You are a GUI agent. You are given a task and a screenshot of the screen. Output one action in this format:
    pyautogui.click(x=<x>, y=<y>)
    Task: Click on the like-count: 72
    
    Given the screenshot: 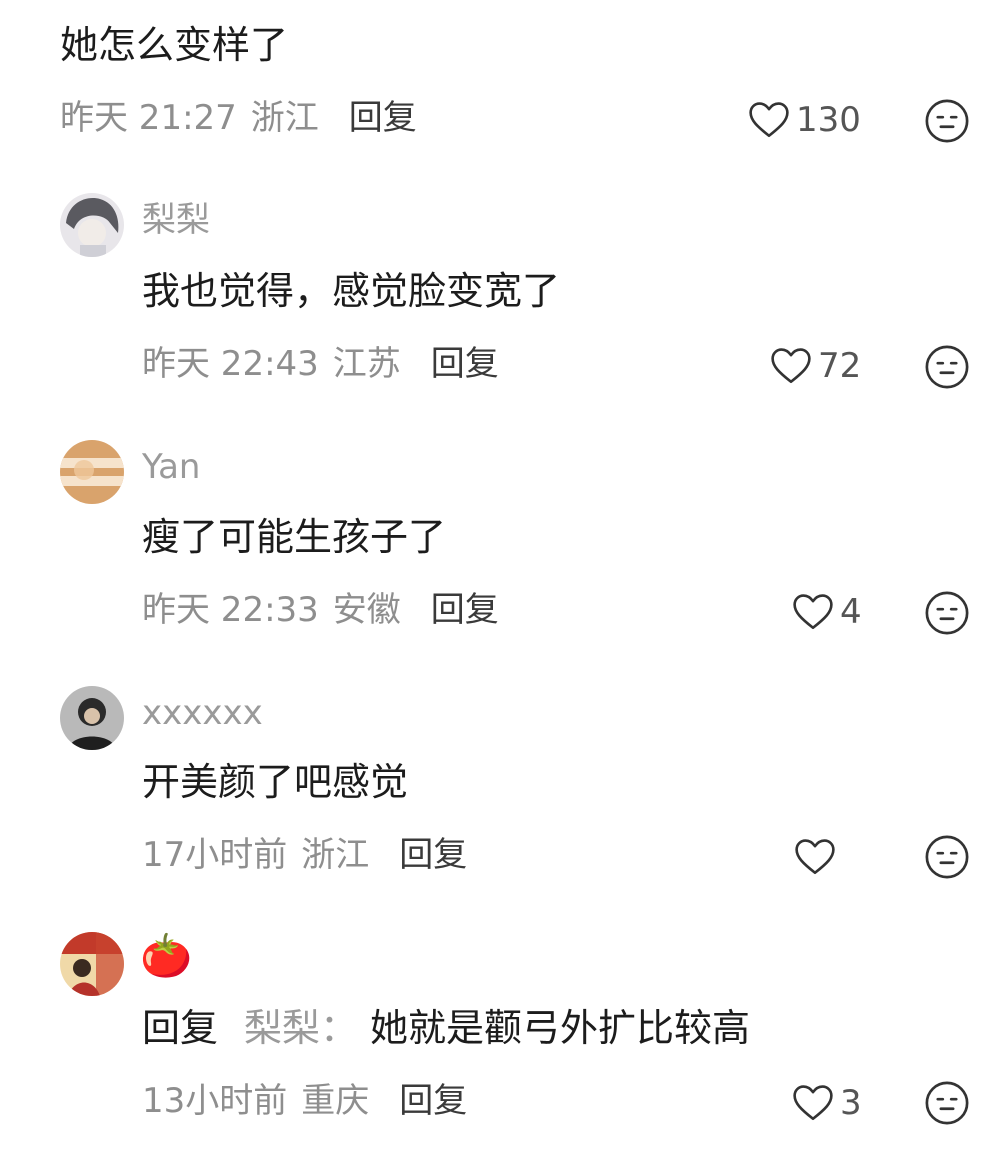 What is the action you would take?
    pyautogui.click(x=840, y=366)
    